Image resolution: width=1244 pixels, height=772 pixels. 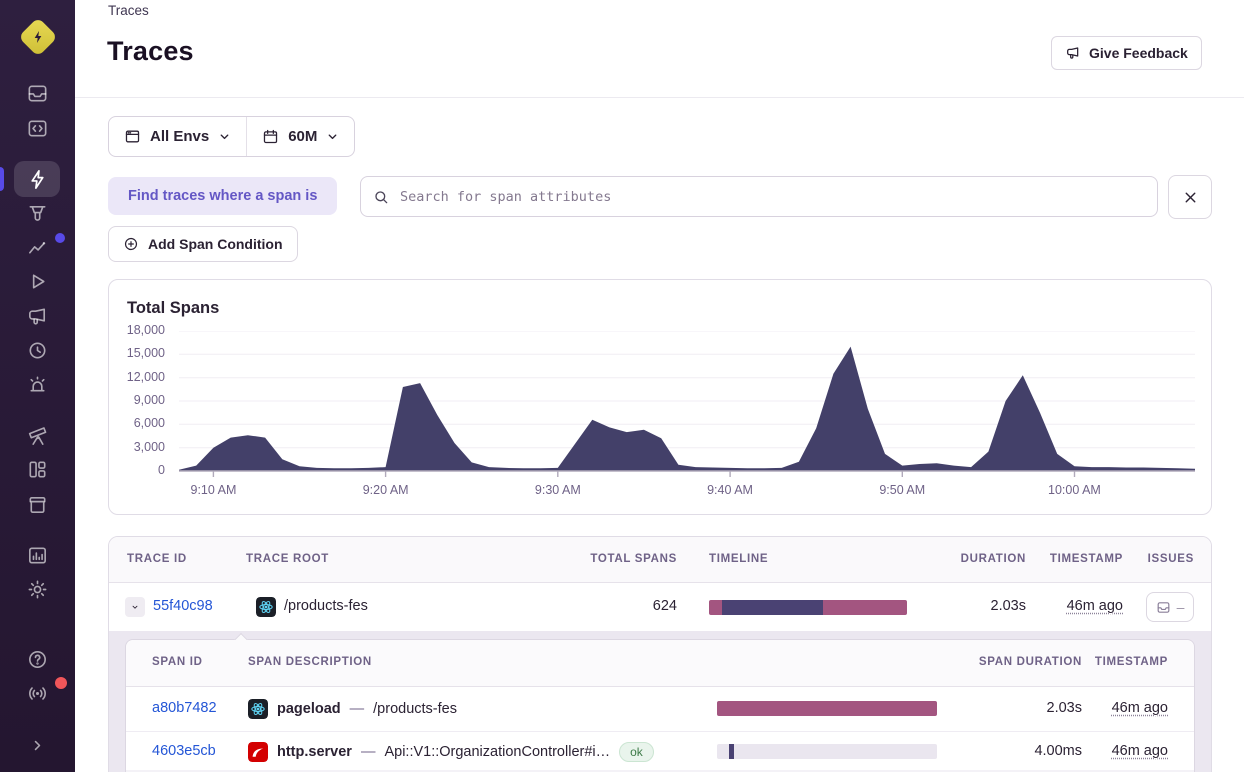 What do you see at coordinates (1086, 559) in the screenshot?
I see `col-timestamp: TIMESTAMP` at bounding box center [1086, 559].